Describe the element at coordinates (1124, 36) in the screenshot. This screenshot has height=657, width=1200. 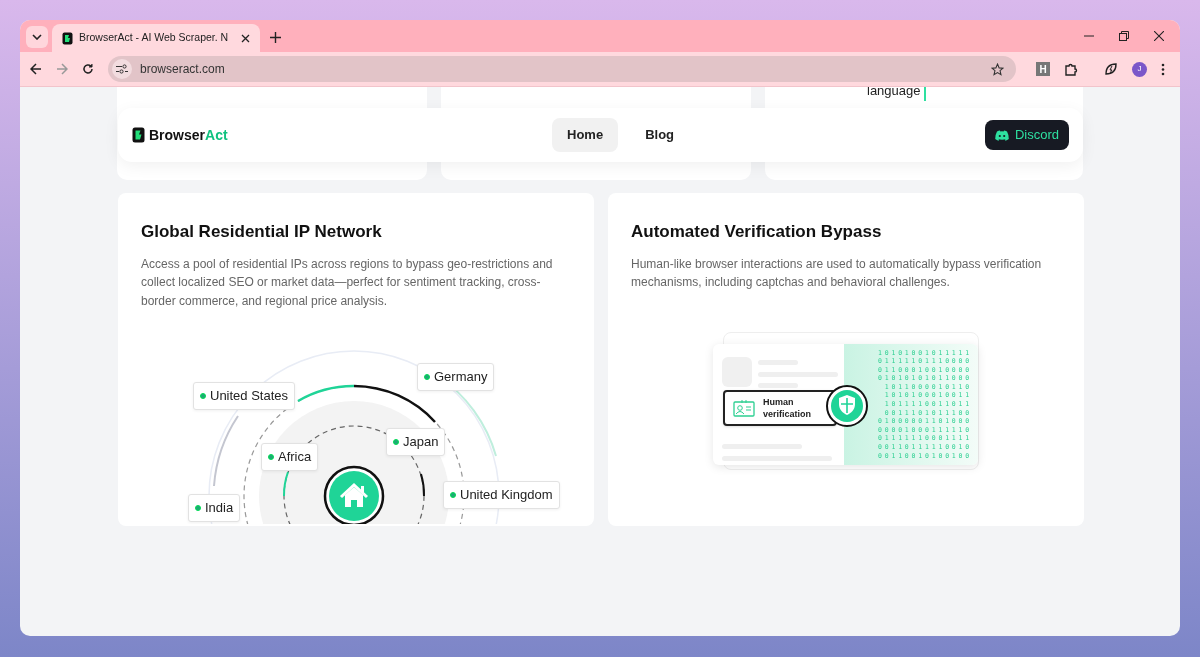
I see `restore-icon` at that location.